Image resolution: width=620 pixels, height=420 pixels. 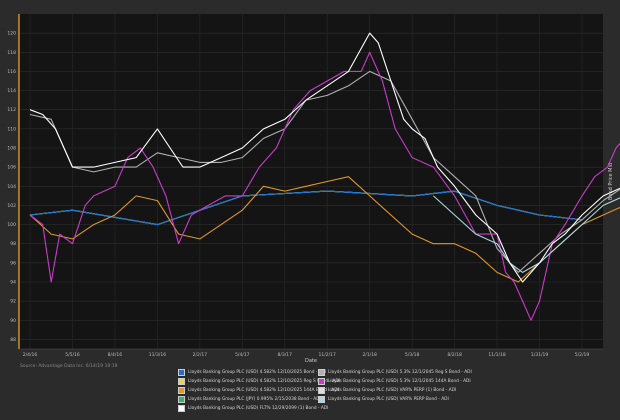 What do you see at coordinates (13, 302) in the screenshot?
I see `y-tick-label: 92` at bounding box center [13, 302].